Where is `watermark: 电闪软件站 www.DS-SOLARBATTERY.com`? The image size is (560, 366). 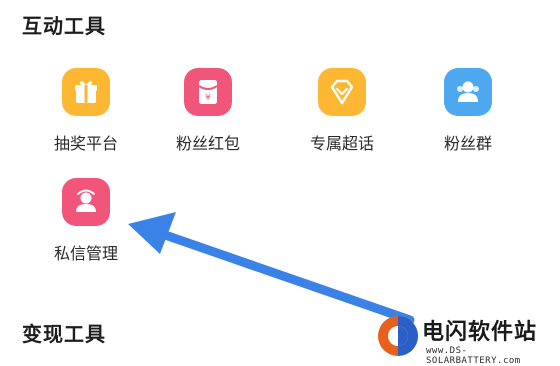
watermark: 电闪软件站 www.DS-SOLARBATTERY.com is located at coordinates (466, 336).